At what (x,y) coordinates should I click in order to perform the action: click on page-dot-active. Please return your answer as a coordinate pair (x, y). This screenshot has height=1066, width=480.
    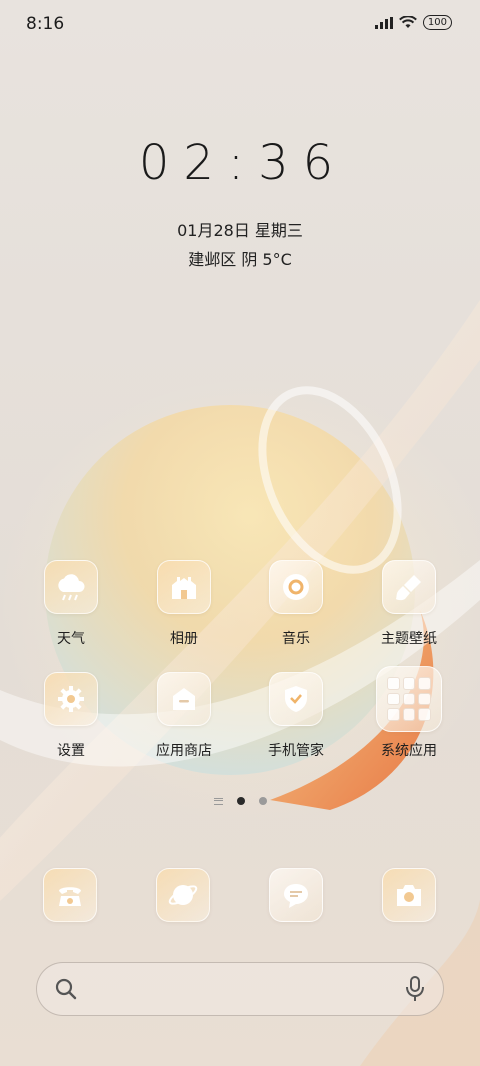
    Looking at the image, I should click on (240, 801).